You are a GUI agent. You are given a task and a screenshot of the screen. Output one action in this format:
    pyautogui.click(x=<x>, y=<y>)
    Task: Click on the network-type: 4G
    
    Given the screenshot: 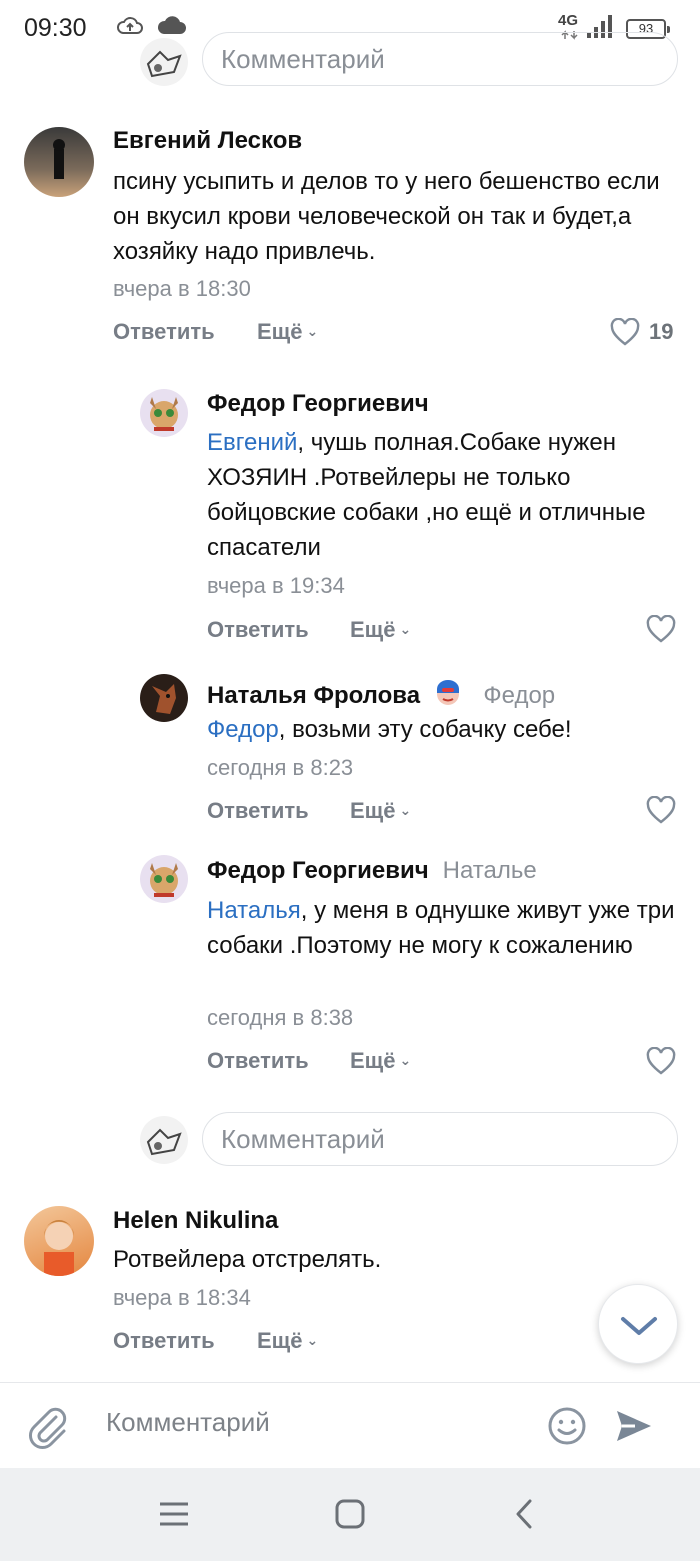 What is the action you would take?
    pyautogui.click(x=568, y=20)
    